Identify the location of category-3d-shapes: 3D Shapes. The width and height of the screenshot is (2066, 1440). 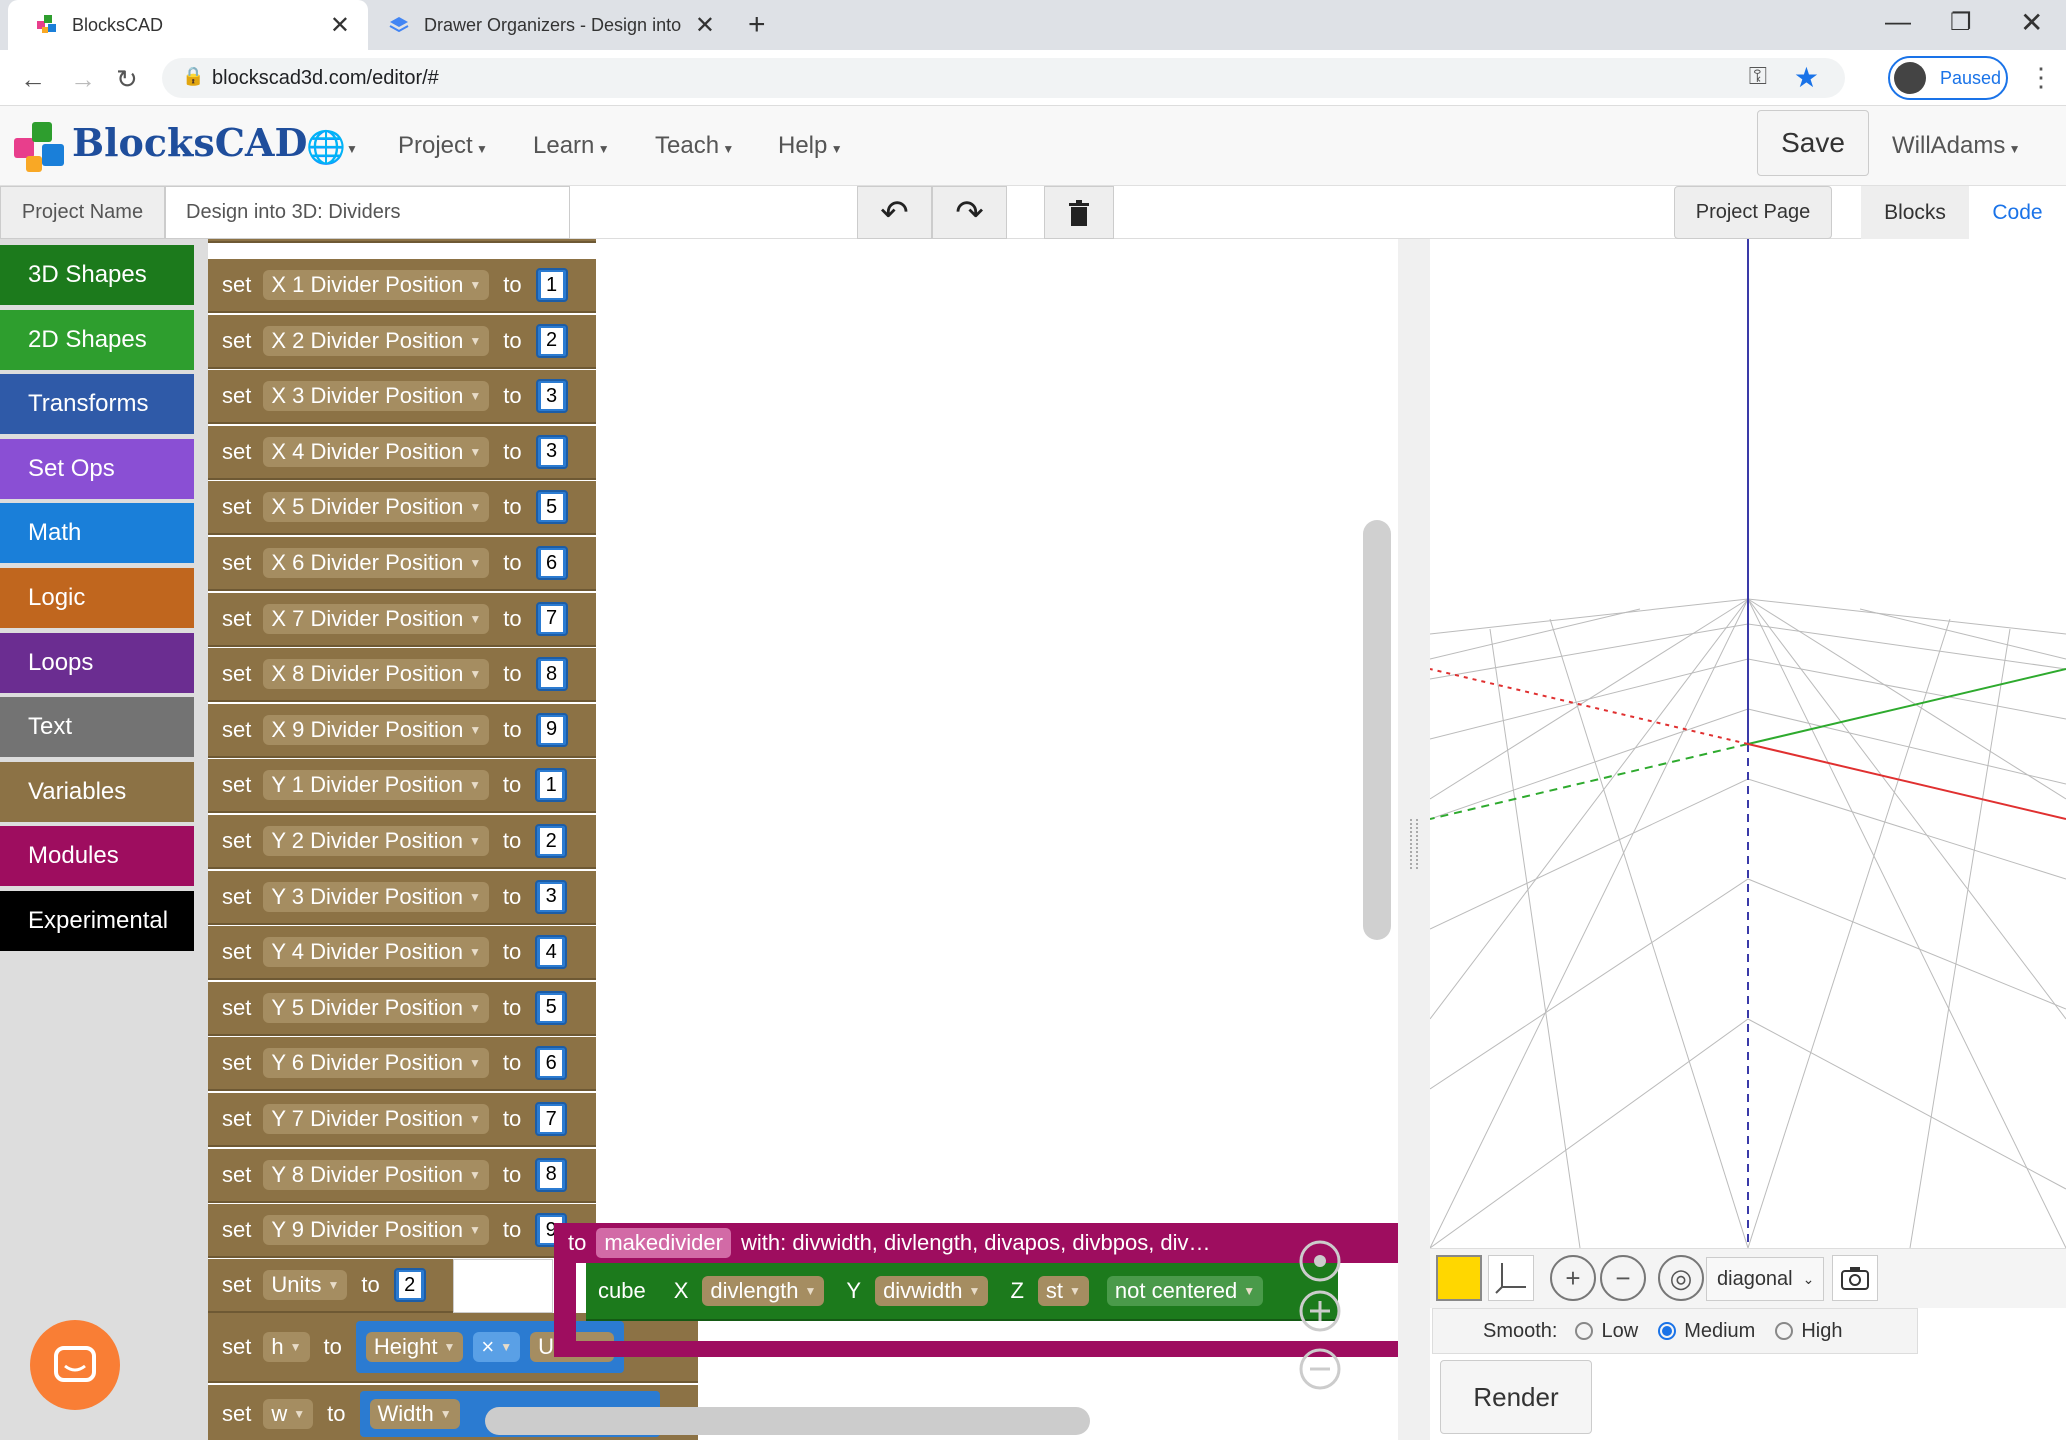
(97, 275).